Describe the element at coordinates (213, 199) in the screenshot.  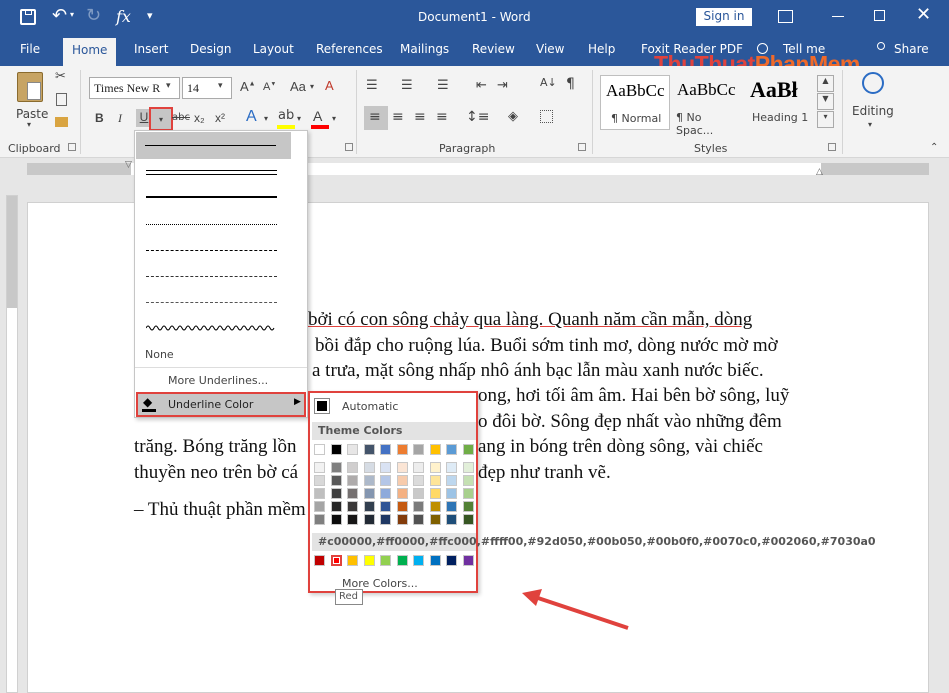
I see `underline-option-thick` at that location.